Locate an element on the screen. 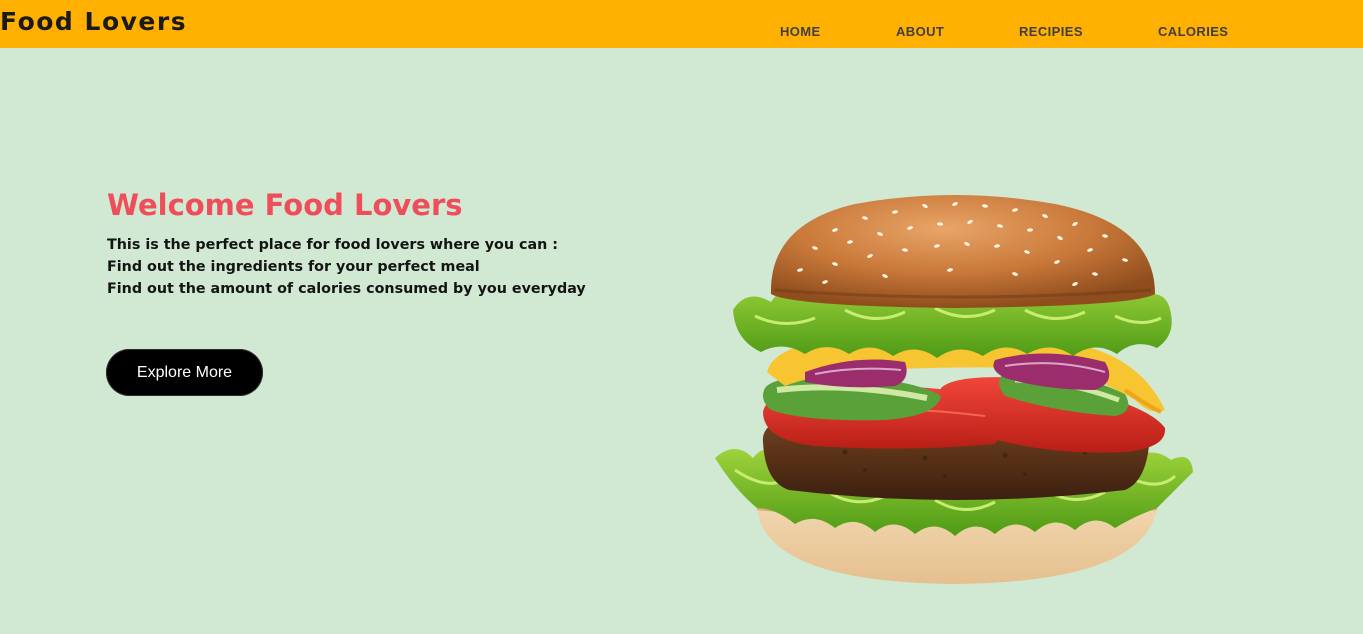 This screenshot has width=1363, height=634. nav-link-calories: CALORIES is located at coordinates (1193, 32).